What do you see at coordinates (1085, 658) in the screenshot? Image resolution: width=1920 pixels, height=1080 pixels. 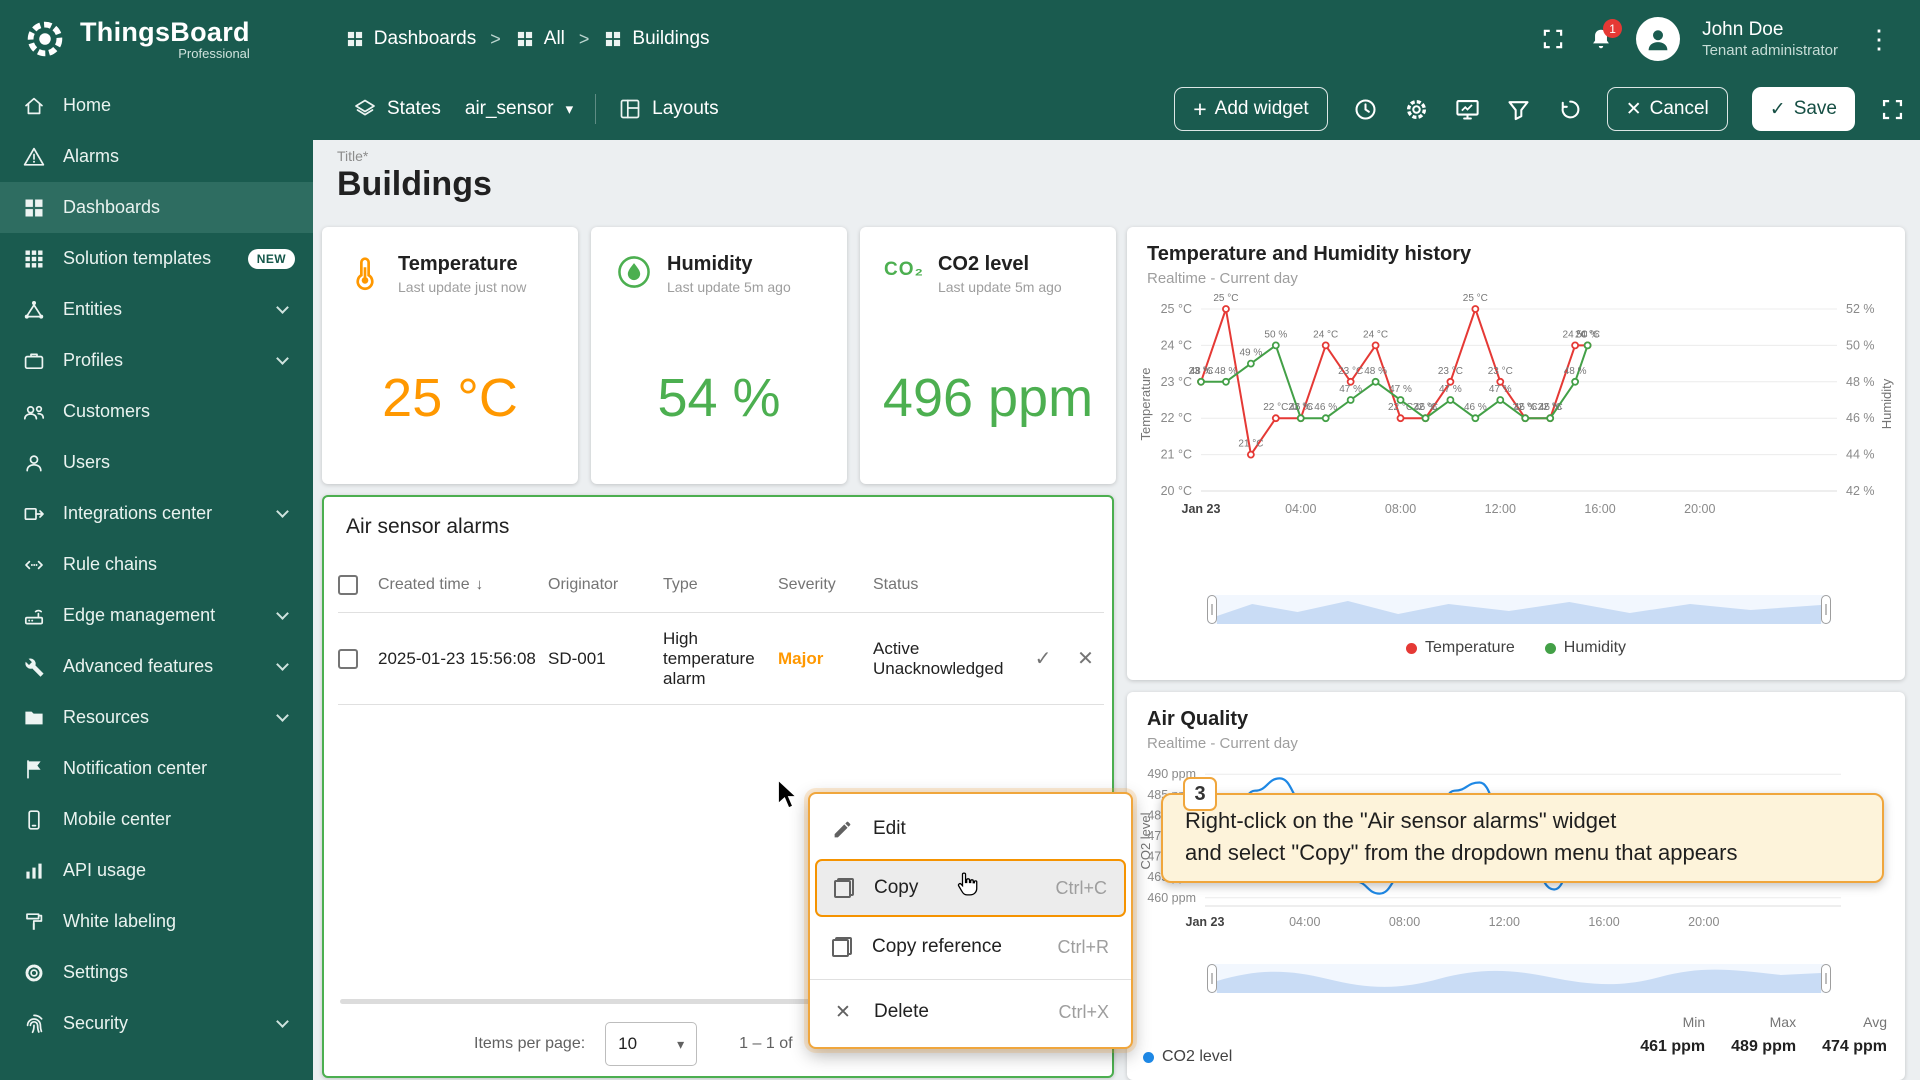 I see `clear-alarm-icon: ✕` at bounding box center [1085, 658].